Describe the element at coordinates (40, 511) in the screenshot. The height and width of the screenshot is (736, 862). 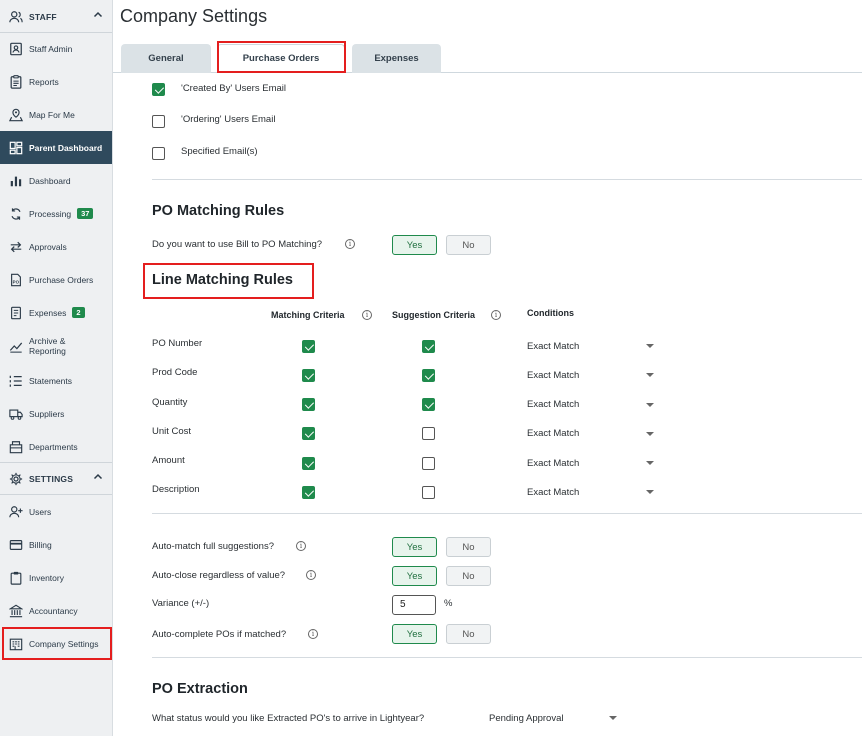
I see `sidebar-item-label: Users` at that location.